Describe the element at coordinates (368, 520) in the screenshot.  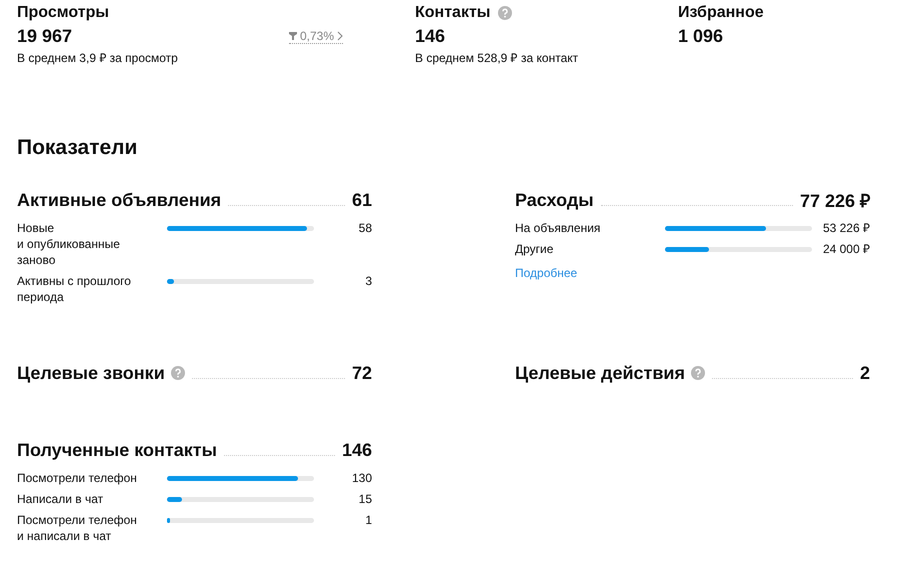
I see `row-value: 1` at that location.